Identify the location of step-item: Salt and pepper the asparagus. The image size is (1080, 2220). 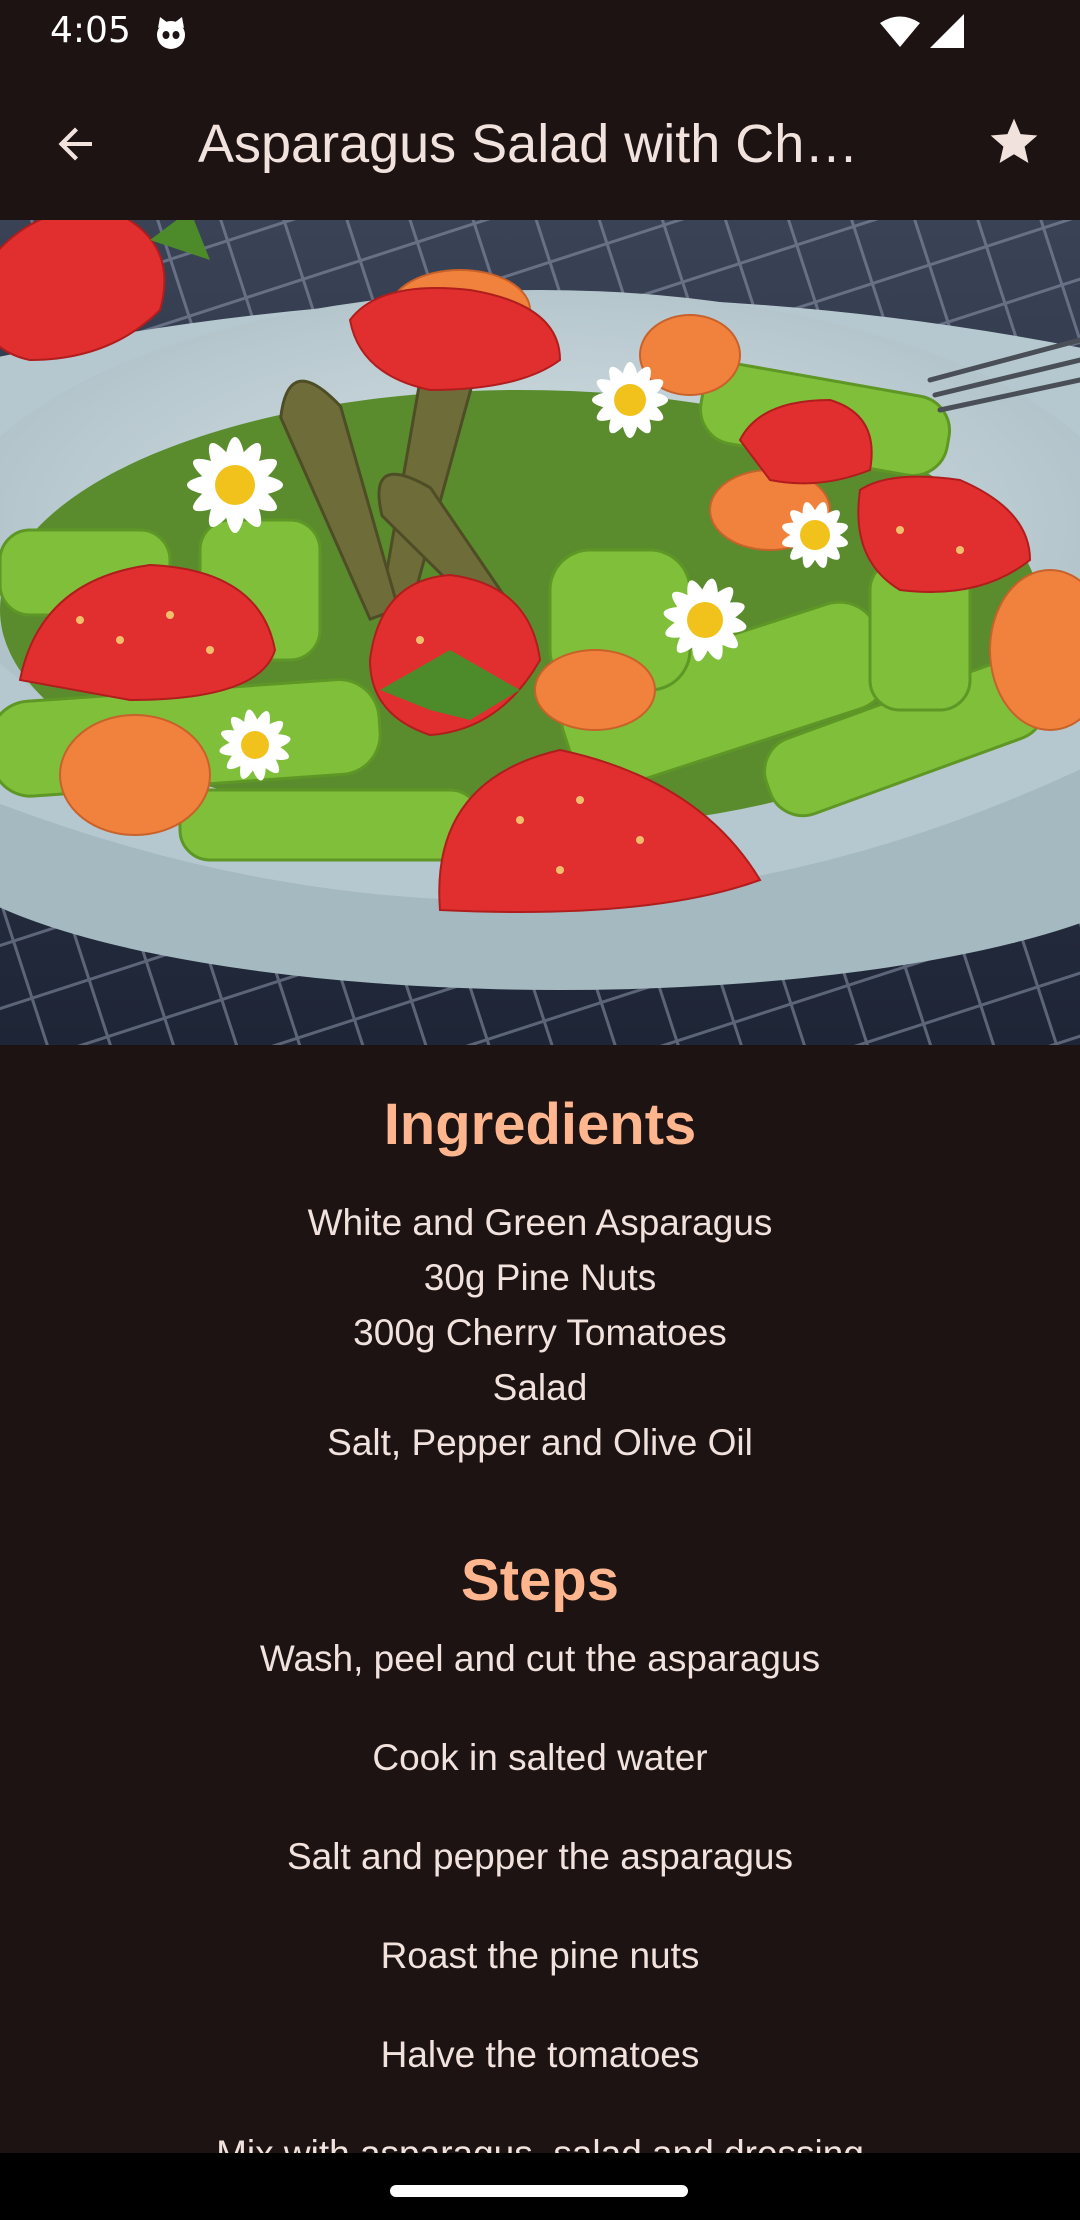
(540, 1856).